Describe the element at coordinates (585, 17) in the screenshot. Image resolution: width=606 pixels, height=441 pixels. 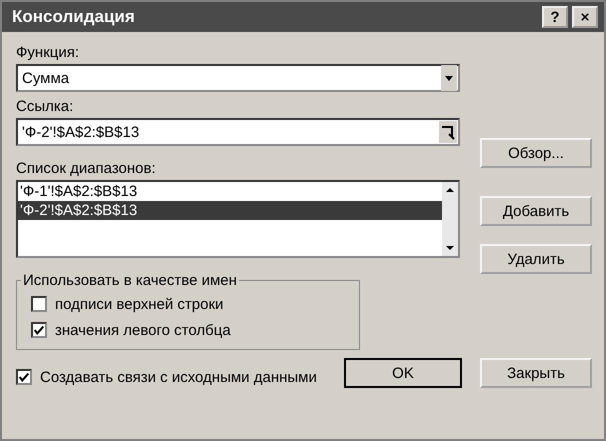
I see `close-button: ×` at that location.